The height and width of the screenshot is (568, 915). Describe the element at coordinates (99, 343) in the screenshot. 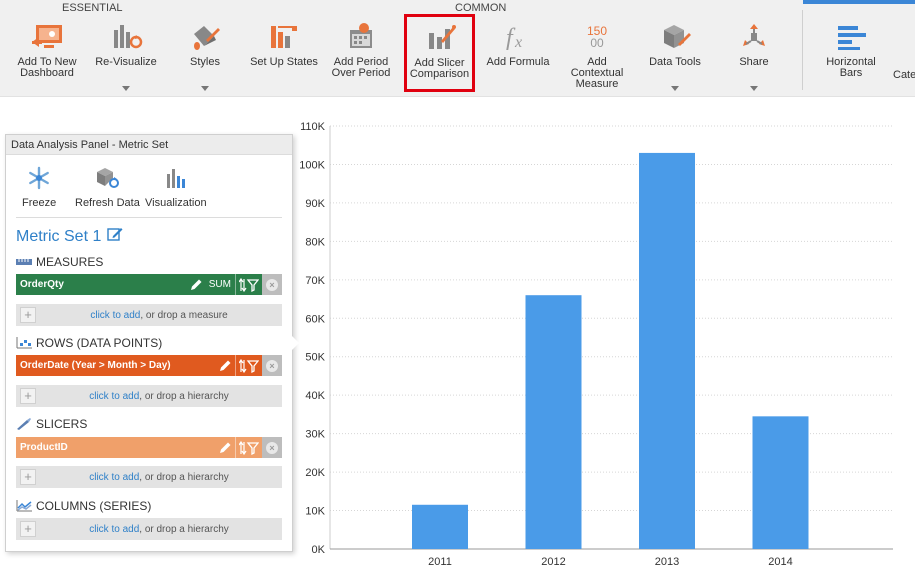

I see `rows-header-text: ROWS (DATA POINTS)` at that location.